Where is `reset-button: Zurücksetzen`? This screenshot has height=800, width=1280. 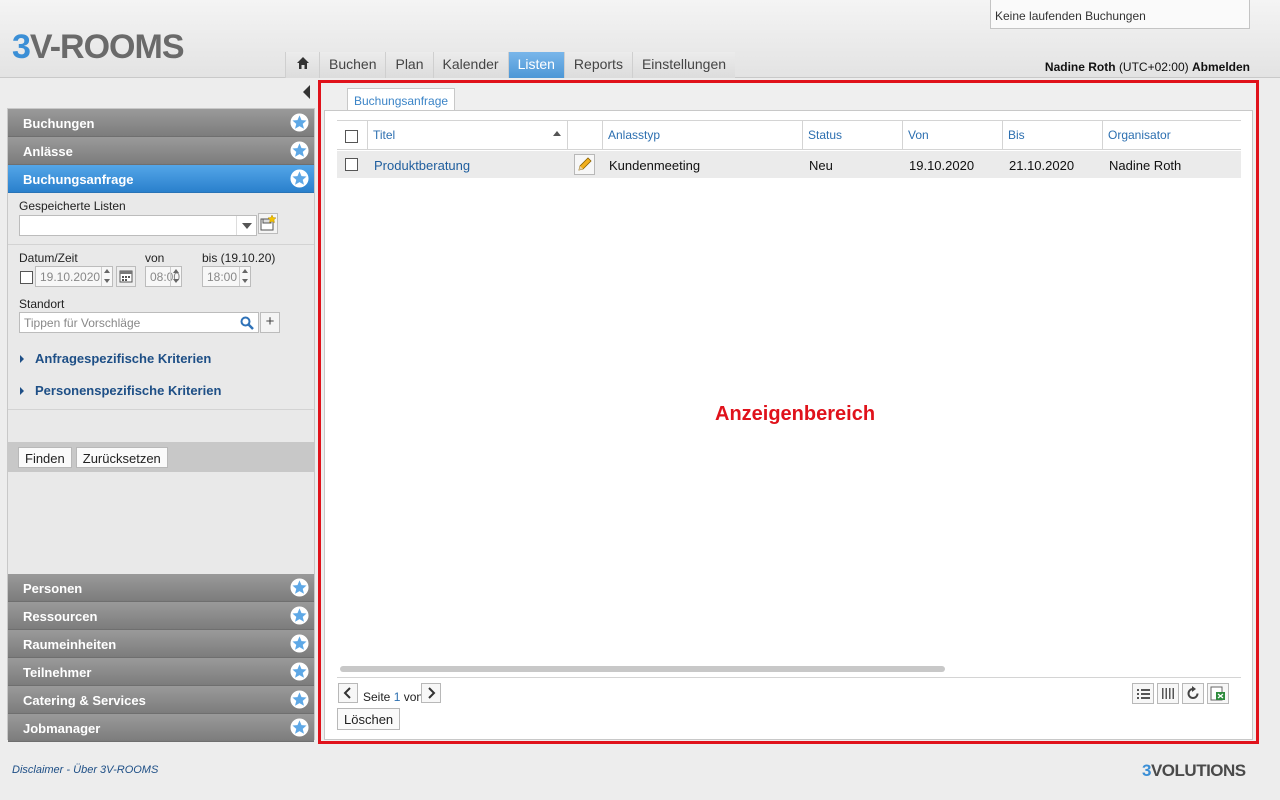 reset-button: Zurücksetzen is located at coordinates (121, 457).